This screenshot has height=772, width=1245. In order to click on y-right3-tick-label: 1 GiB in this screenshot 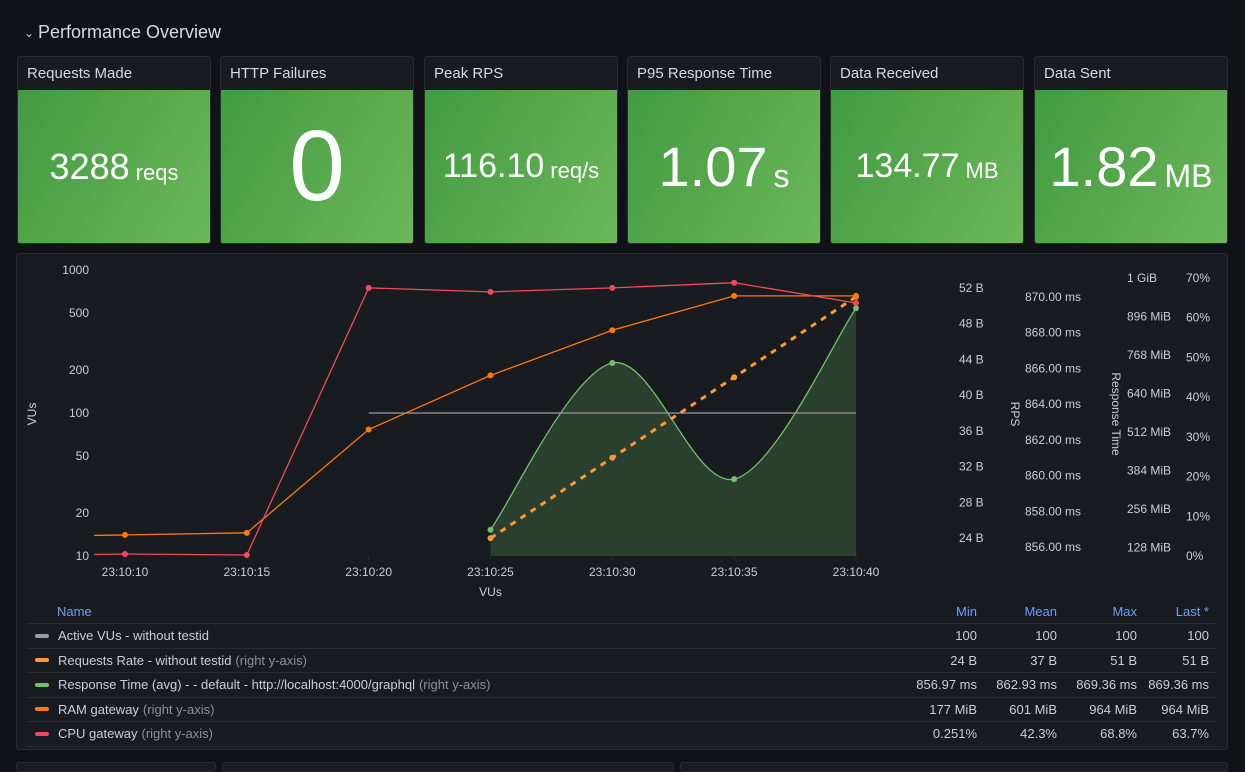, I will do `click(1142, 278)`.